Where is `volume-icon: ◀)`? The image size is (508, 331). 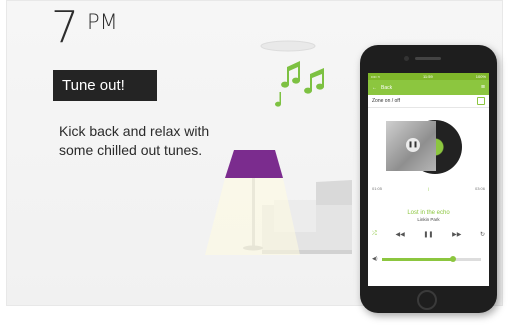 volume-icon: ◀) is located at coordinates (375, 259).